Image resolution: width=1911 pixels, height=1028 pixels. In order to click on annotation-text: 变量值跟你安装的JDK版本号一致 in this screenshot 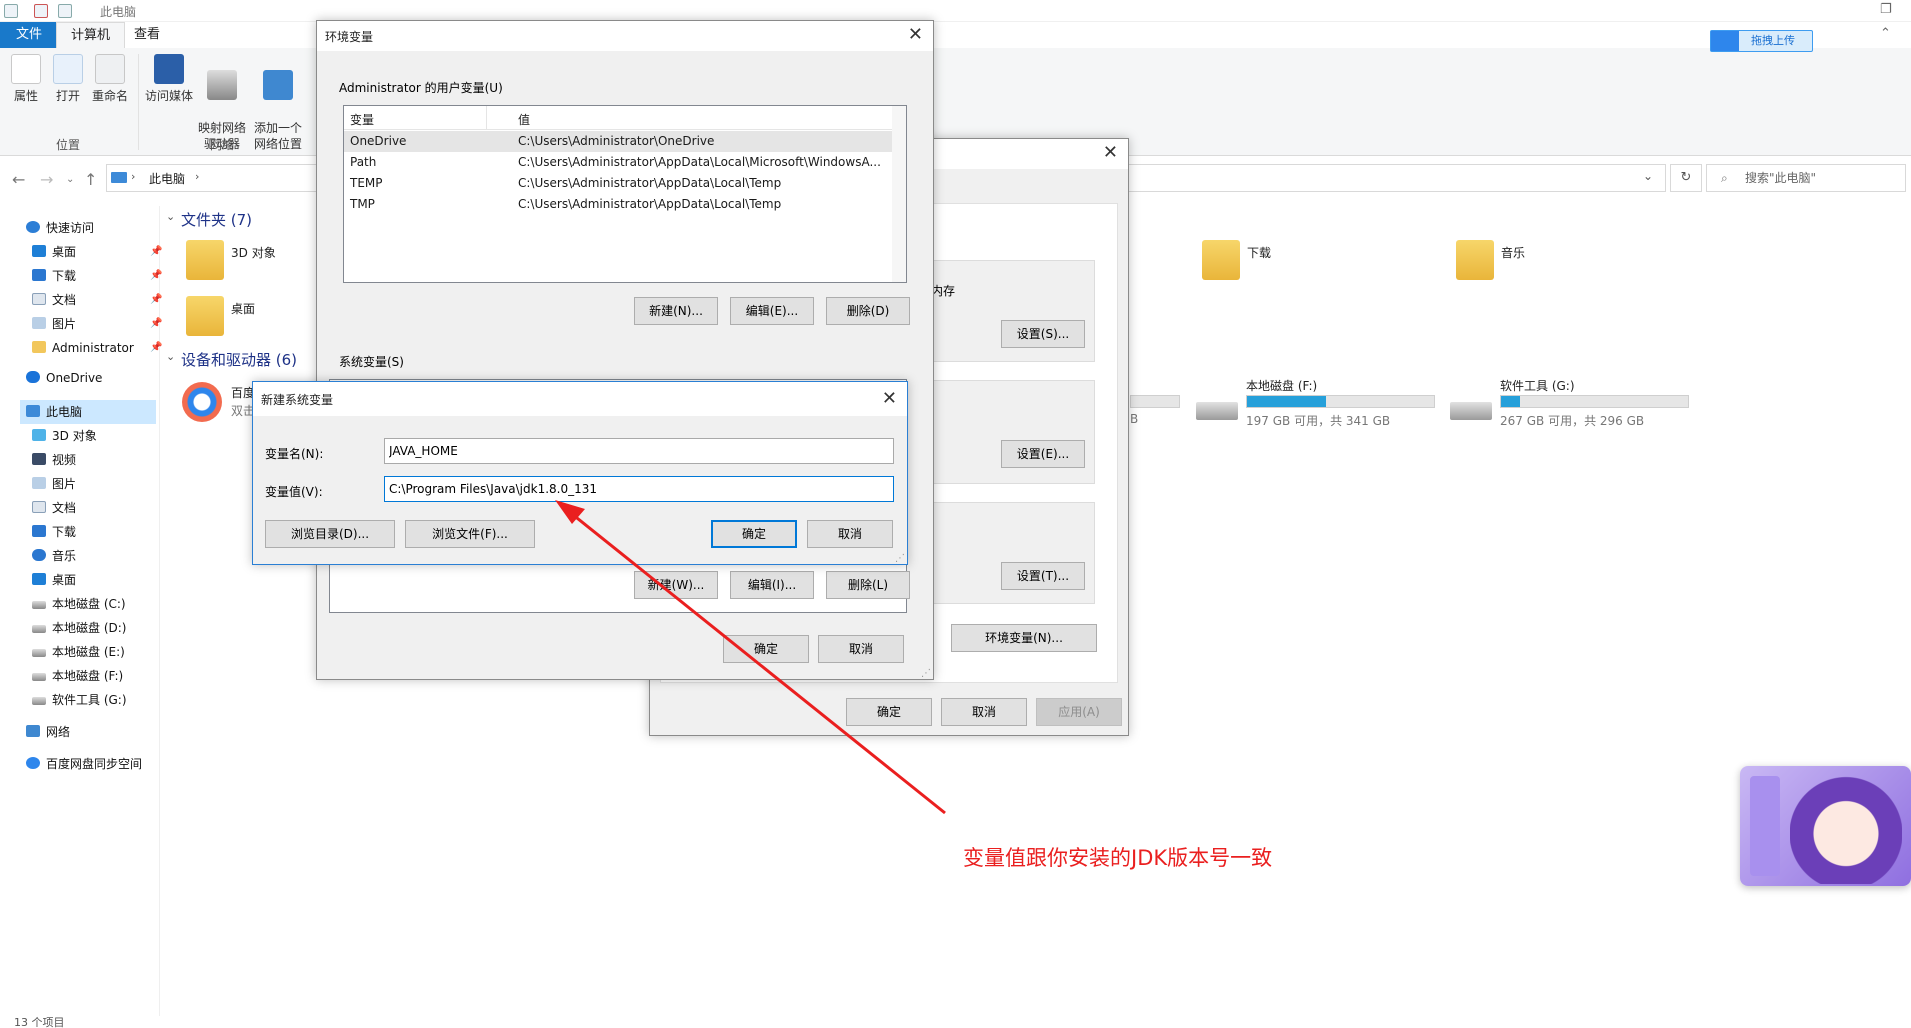, I will do `click(1118, 858)`.